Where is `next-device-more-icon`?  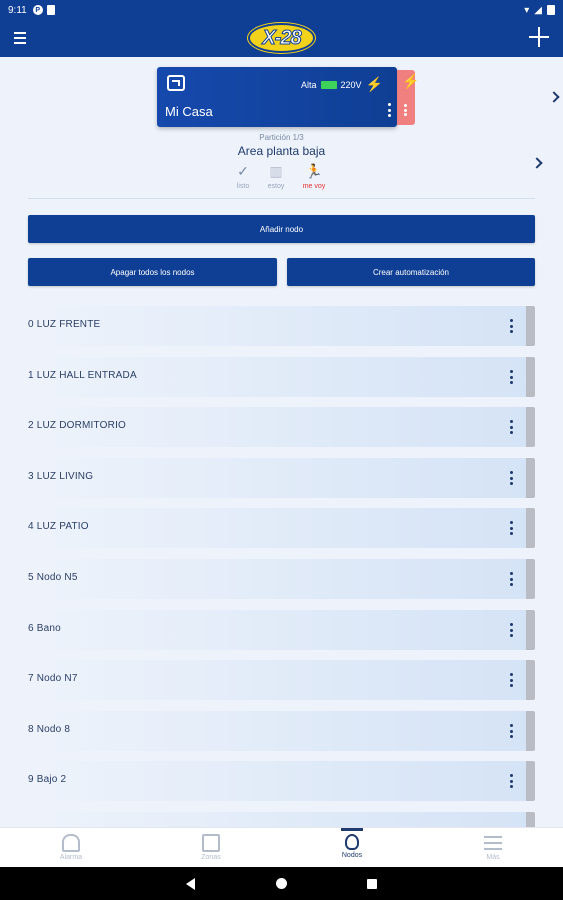 next-device-more-icon is located at coordinates (405, 110).